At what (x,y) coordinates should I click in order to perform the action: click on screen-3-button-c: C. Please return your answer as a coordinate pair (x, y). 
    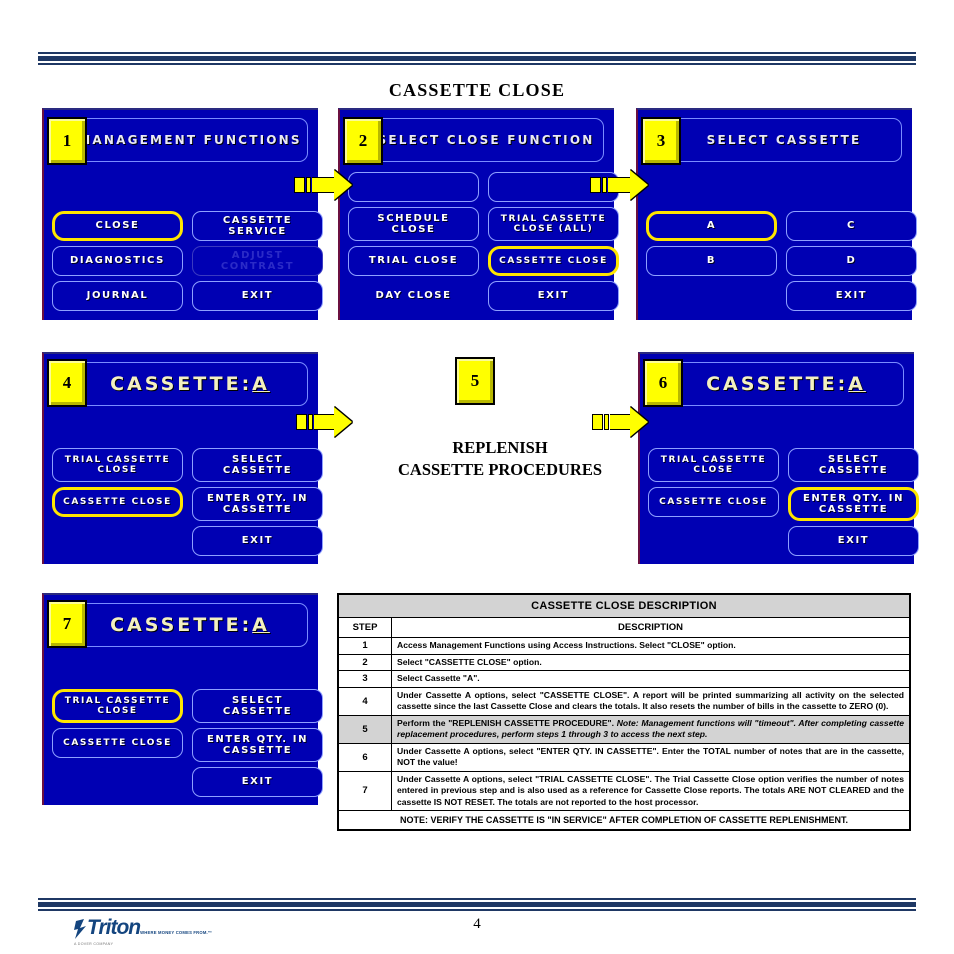
    Looking at the image, I should click on (851, 226).